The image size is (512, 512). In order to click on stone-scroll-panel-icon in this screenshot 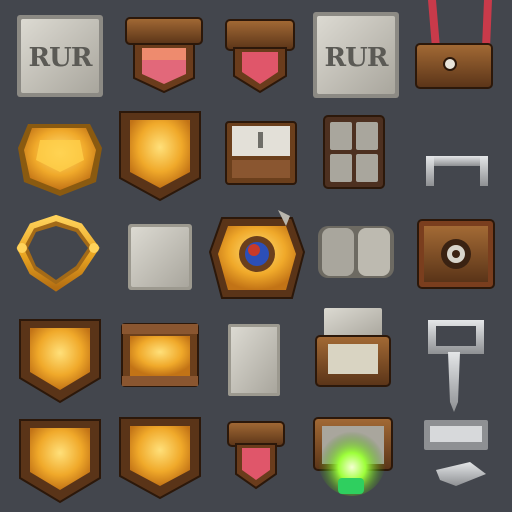, I will do `click(356, 252)`.